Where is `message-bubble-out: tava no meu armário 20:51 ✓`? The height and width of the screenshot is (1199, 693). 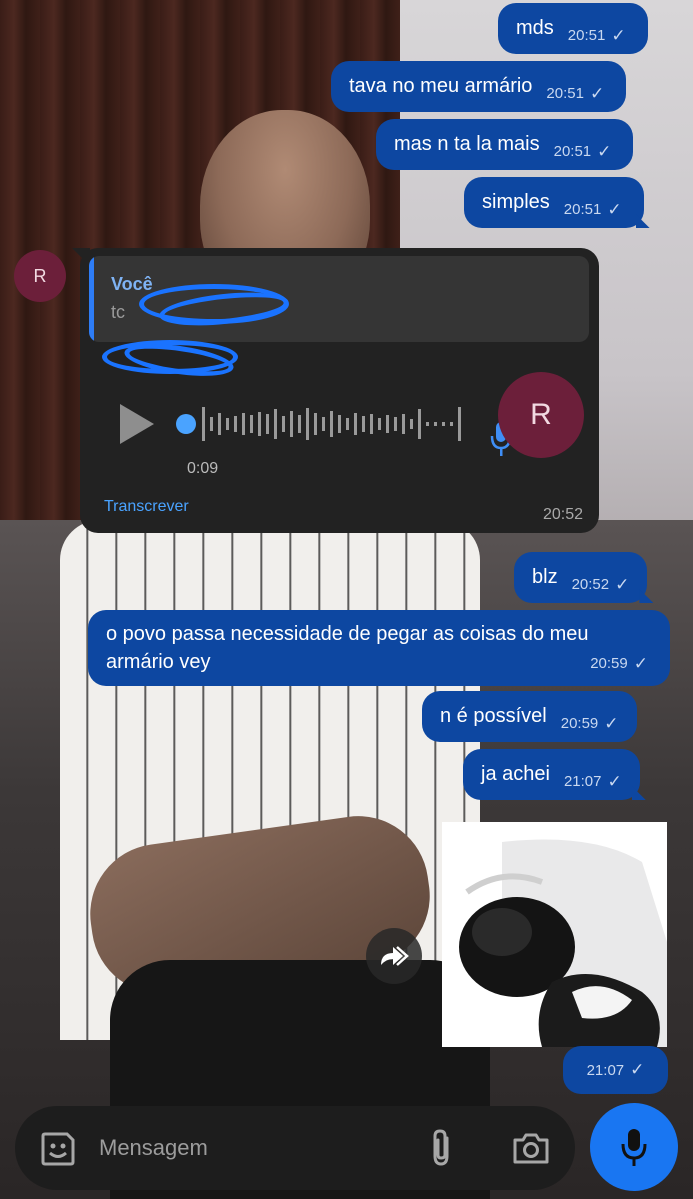 message-bubble-out: tava no meu armário 20:51 ✓ is located at coordinates (479, 86).